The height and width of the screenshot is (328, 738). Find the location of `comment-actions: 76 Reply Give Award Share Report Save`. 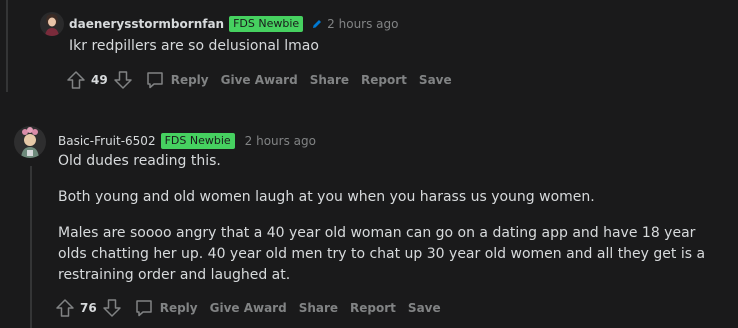

comment-actions: 76 Reply Give Award Share Report Save is located at coordinates (254, 308).